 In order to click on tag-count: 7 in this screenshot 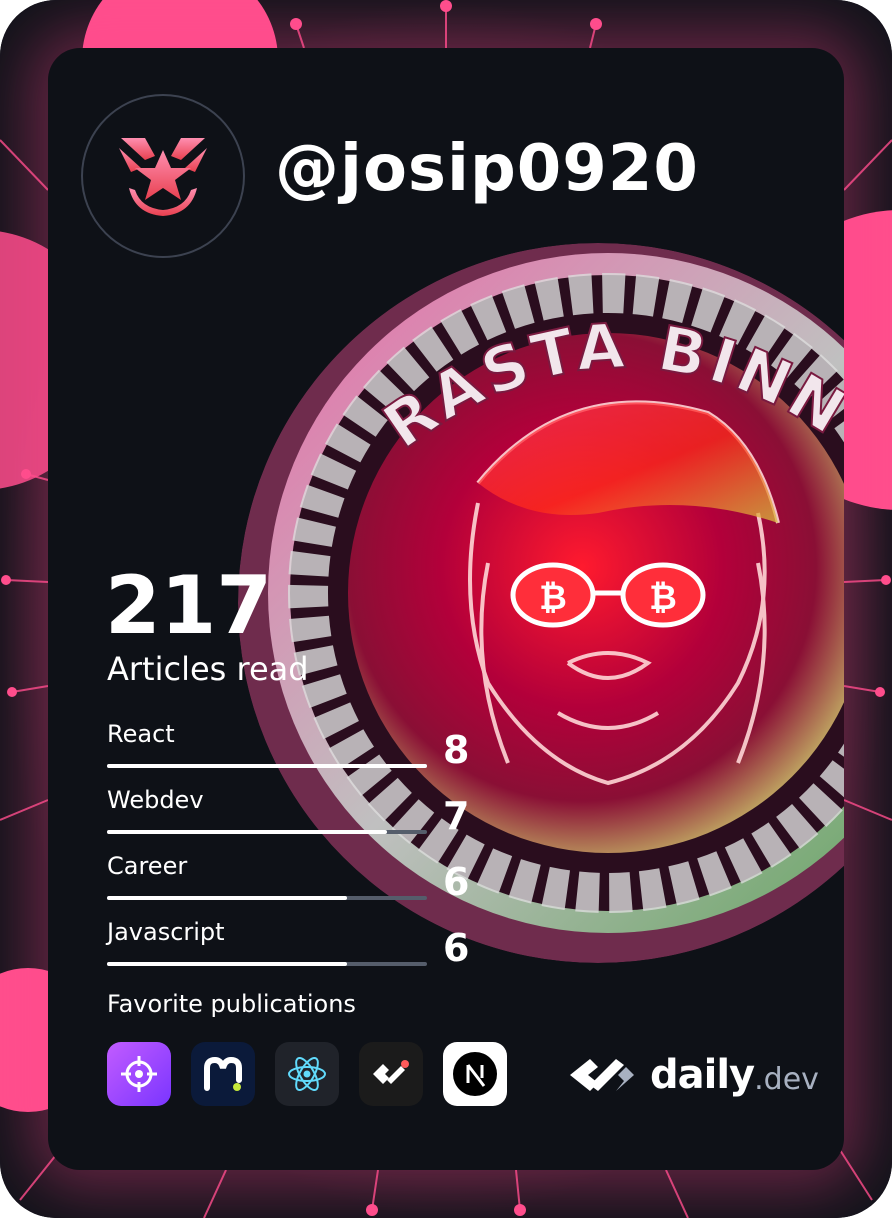, I will do `click(456, 816)`.